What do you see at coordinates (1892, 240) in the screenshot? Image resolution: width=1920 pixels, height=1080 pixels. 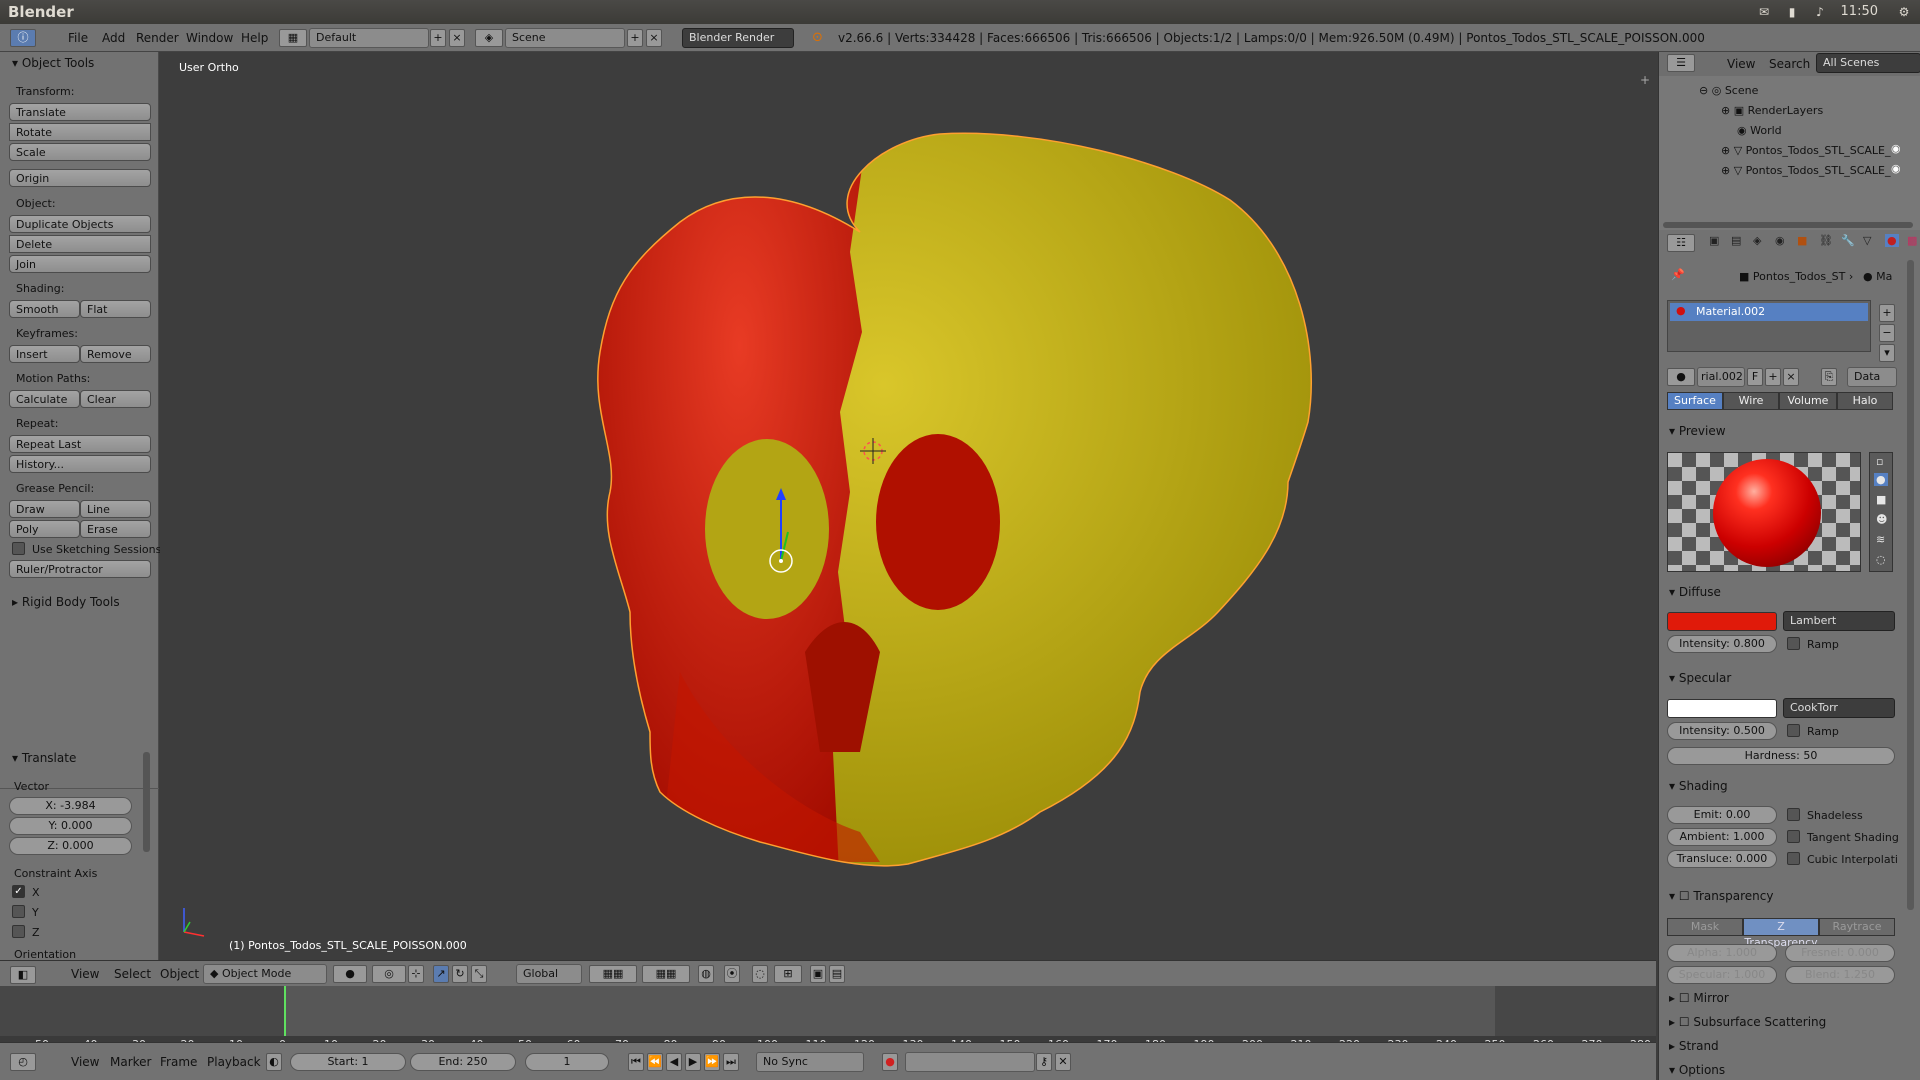 I see `material-tab-icon: ●` at bounding box center [1892, 240].